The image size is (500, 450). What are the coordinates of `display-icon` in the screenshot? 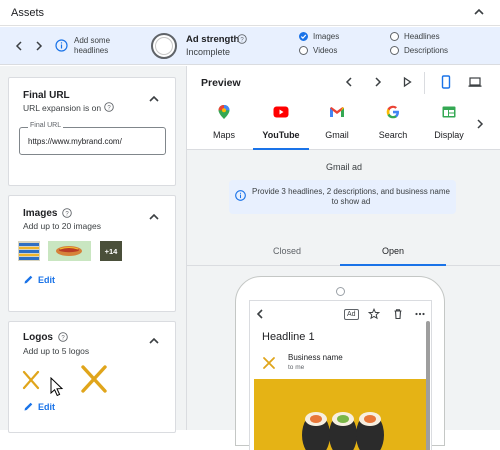 It's located at (449, 112).